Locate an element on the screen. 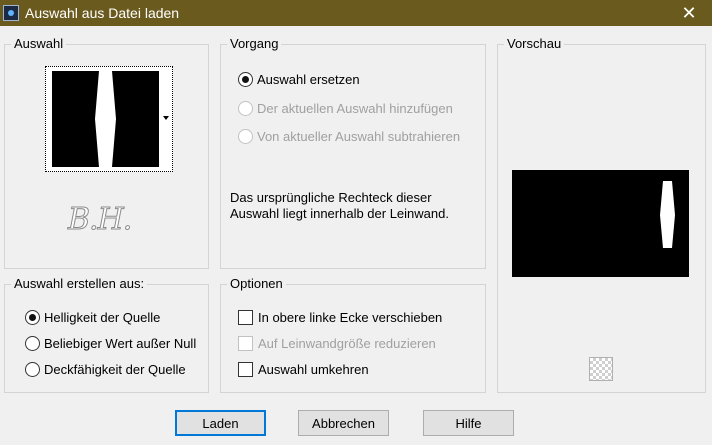  check-obere-linke-ecke: In obere linke Ecke verschieben is located at coordinates (340, 317).